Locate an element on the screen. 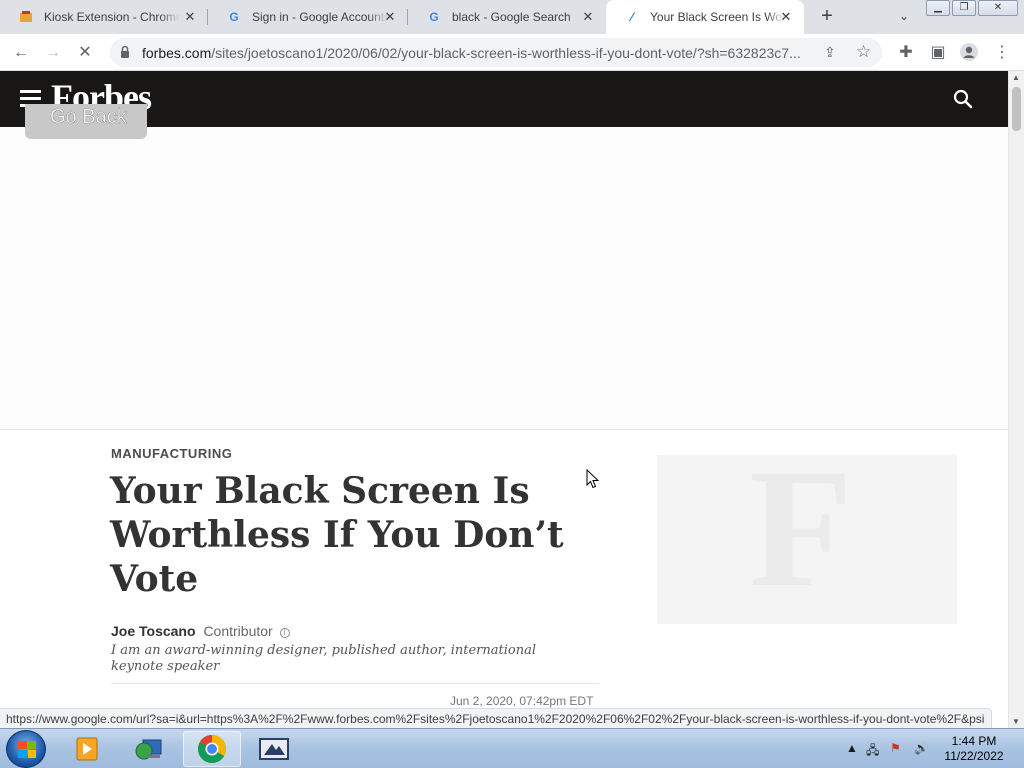  stop-loading-icon: ✕ is located at coordinates (85, 53).